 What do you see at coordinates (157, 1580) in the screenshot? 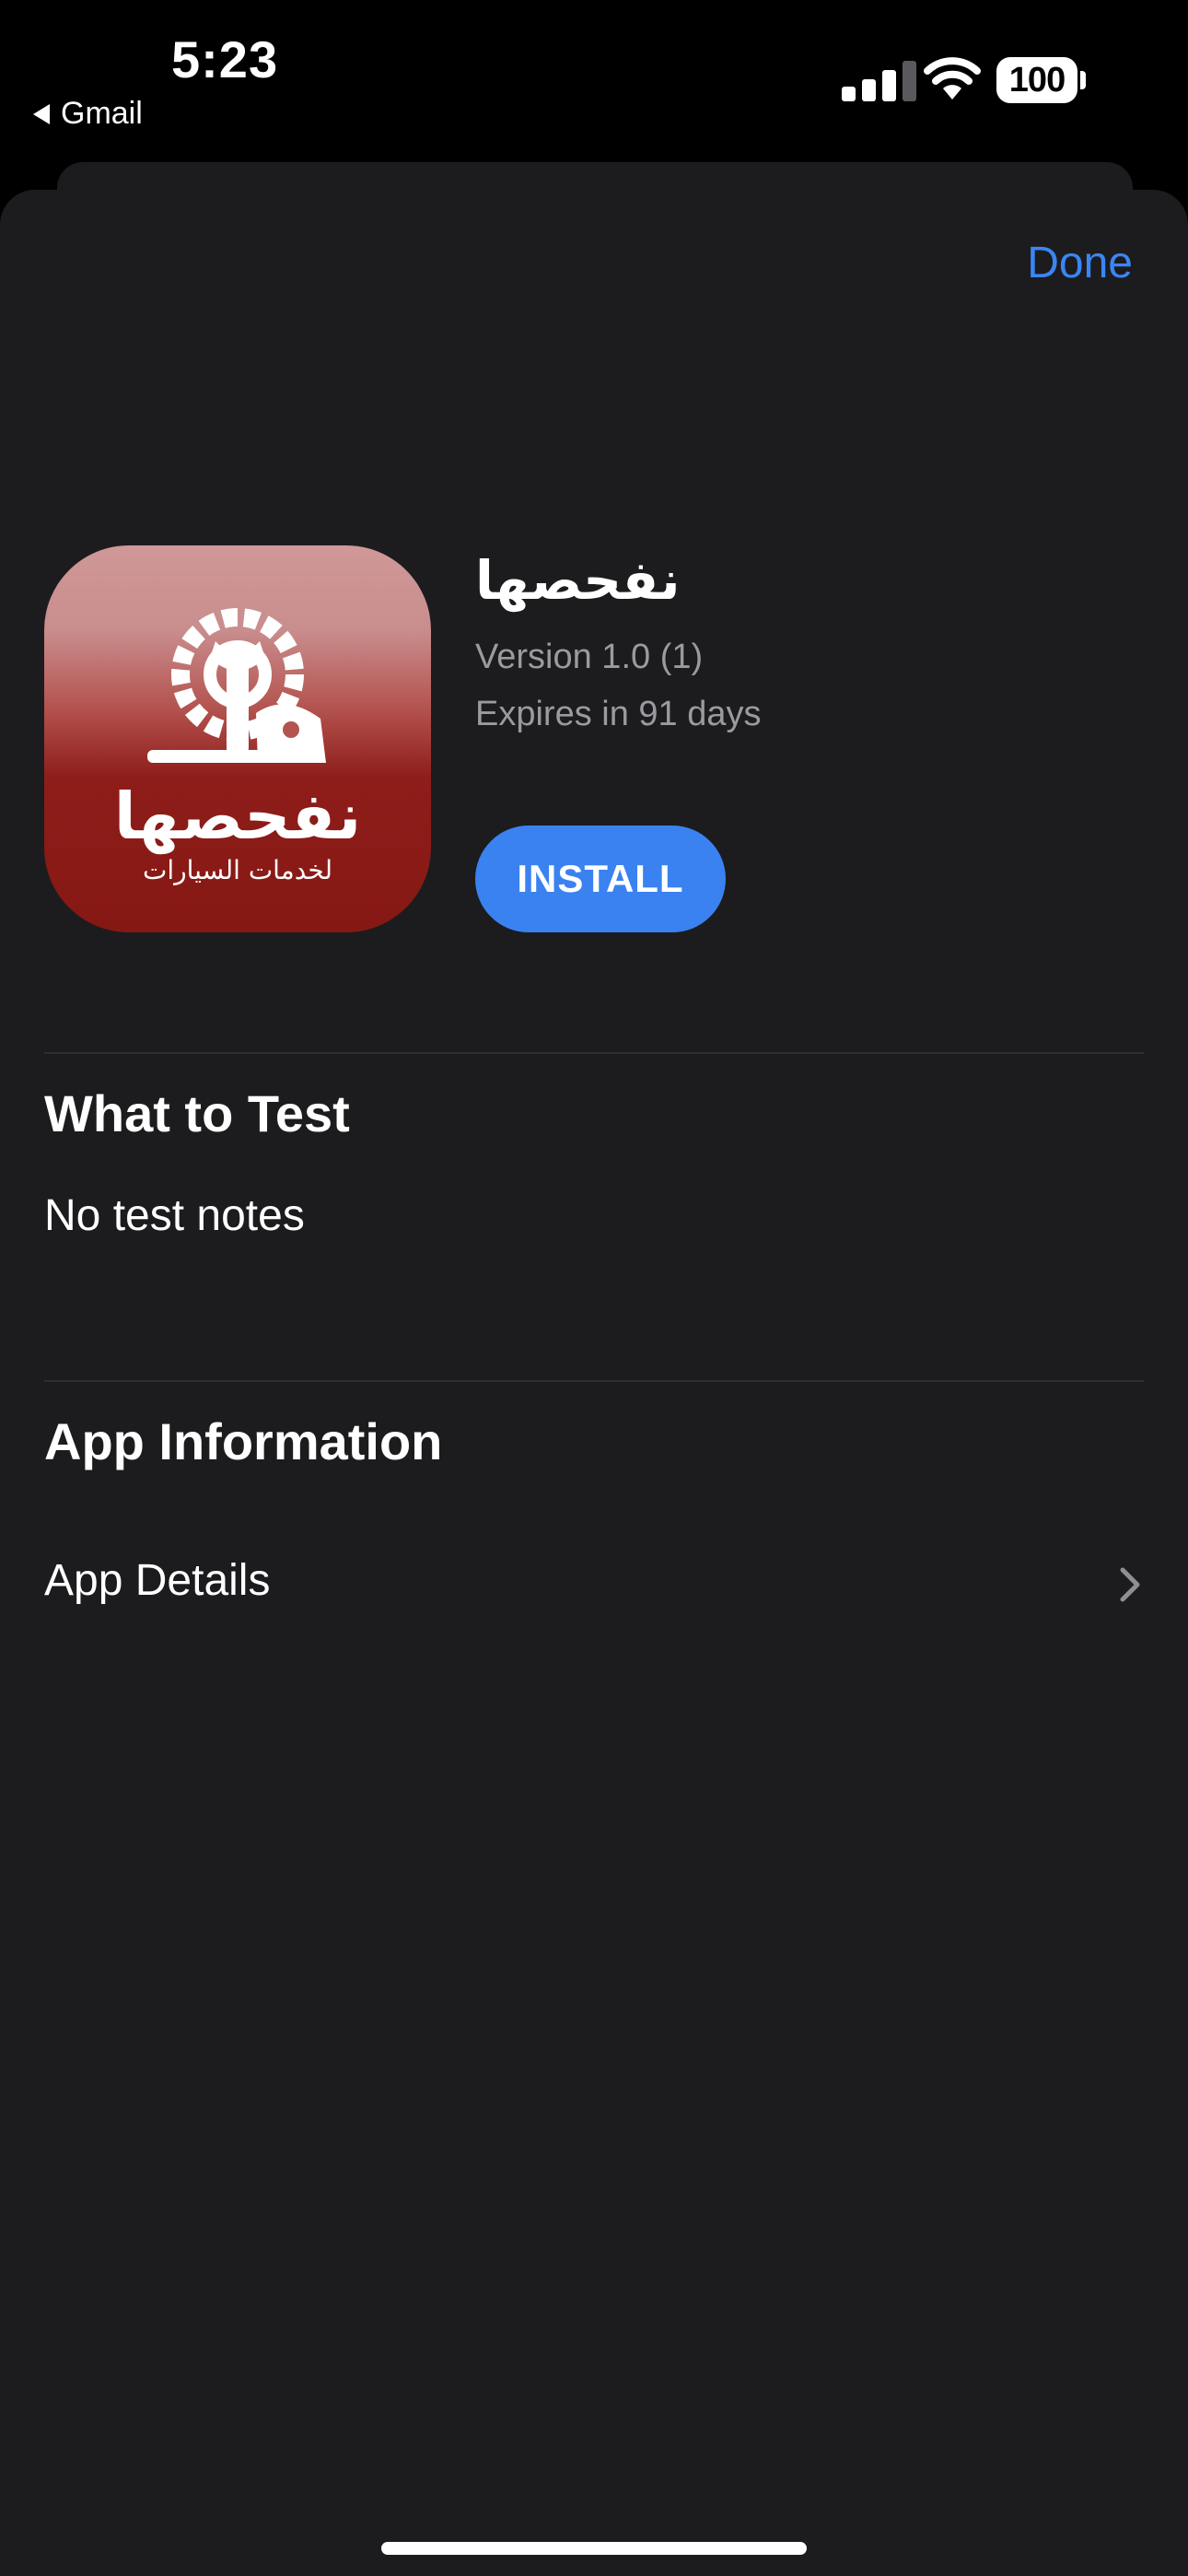
I see `app-details-label: App Details` at bounding box center [157, 1580].